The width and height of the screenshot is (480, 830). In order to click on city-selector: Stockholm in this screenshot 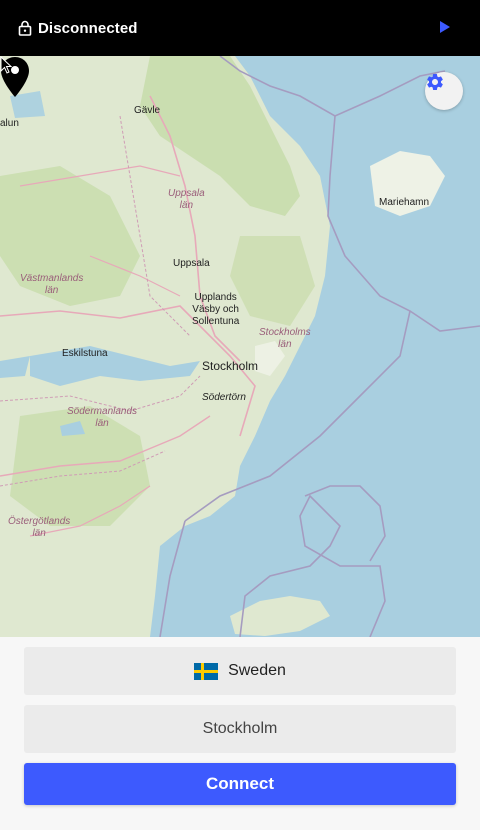, I will do `click(240, 729)`.